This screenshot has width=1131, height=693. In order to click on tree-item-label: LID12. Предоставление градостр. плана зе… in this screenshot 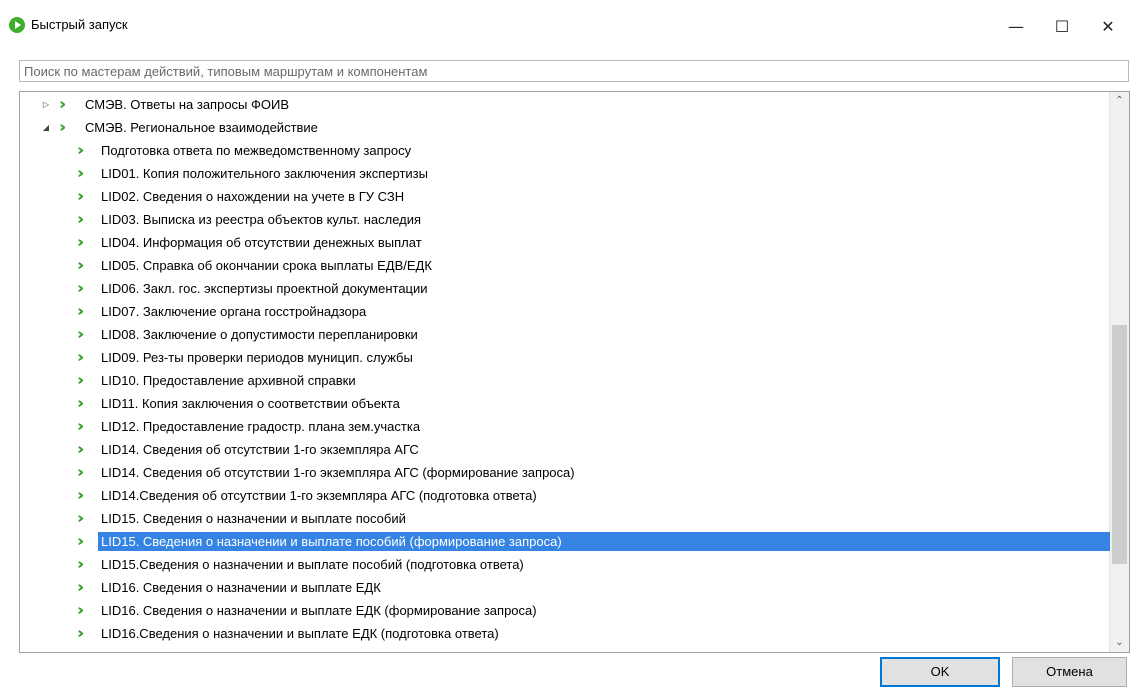, I will do `click(261, 426)`.